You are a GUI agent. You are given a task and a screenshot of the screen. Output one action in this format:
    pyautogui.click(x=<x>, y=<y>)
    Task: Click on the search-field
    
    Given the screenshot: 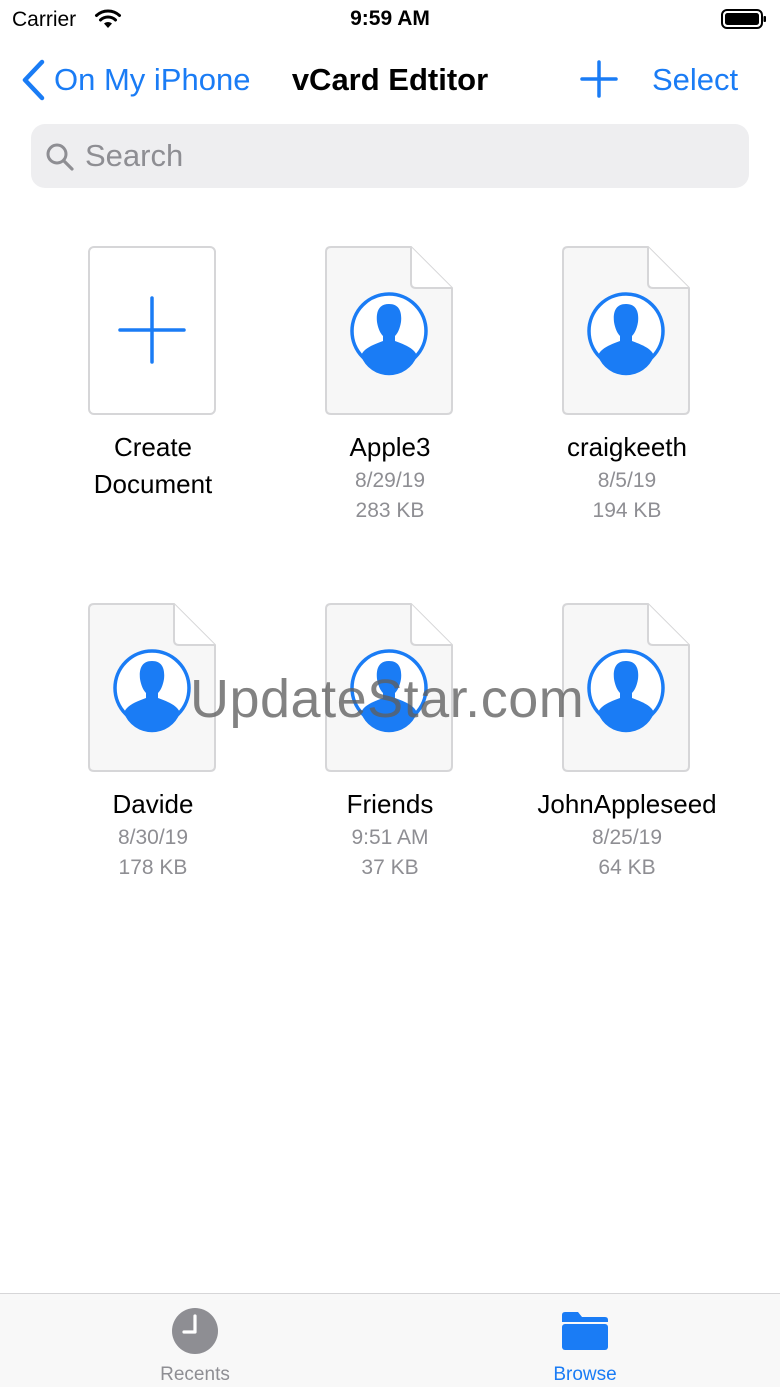 What is the action you would take?
    pyautogui.click(x=390, y=156)
    